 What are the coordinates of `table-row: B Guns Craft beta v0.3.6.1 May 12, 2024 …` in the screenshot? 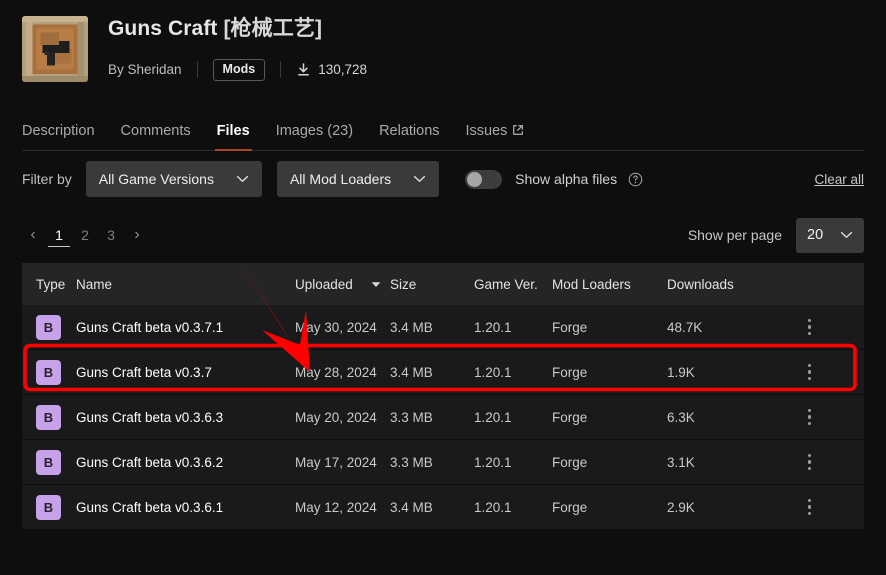 It's located at (443, 507).